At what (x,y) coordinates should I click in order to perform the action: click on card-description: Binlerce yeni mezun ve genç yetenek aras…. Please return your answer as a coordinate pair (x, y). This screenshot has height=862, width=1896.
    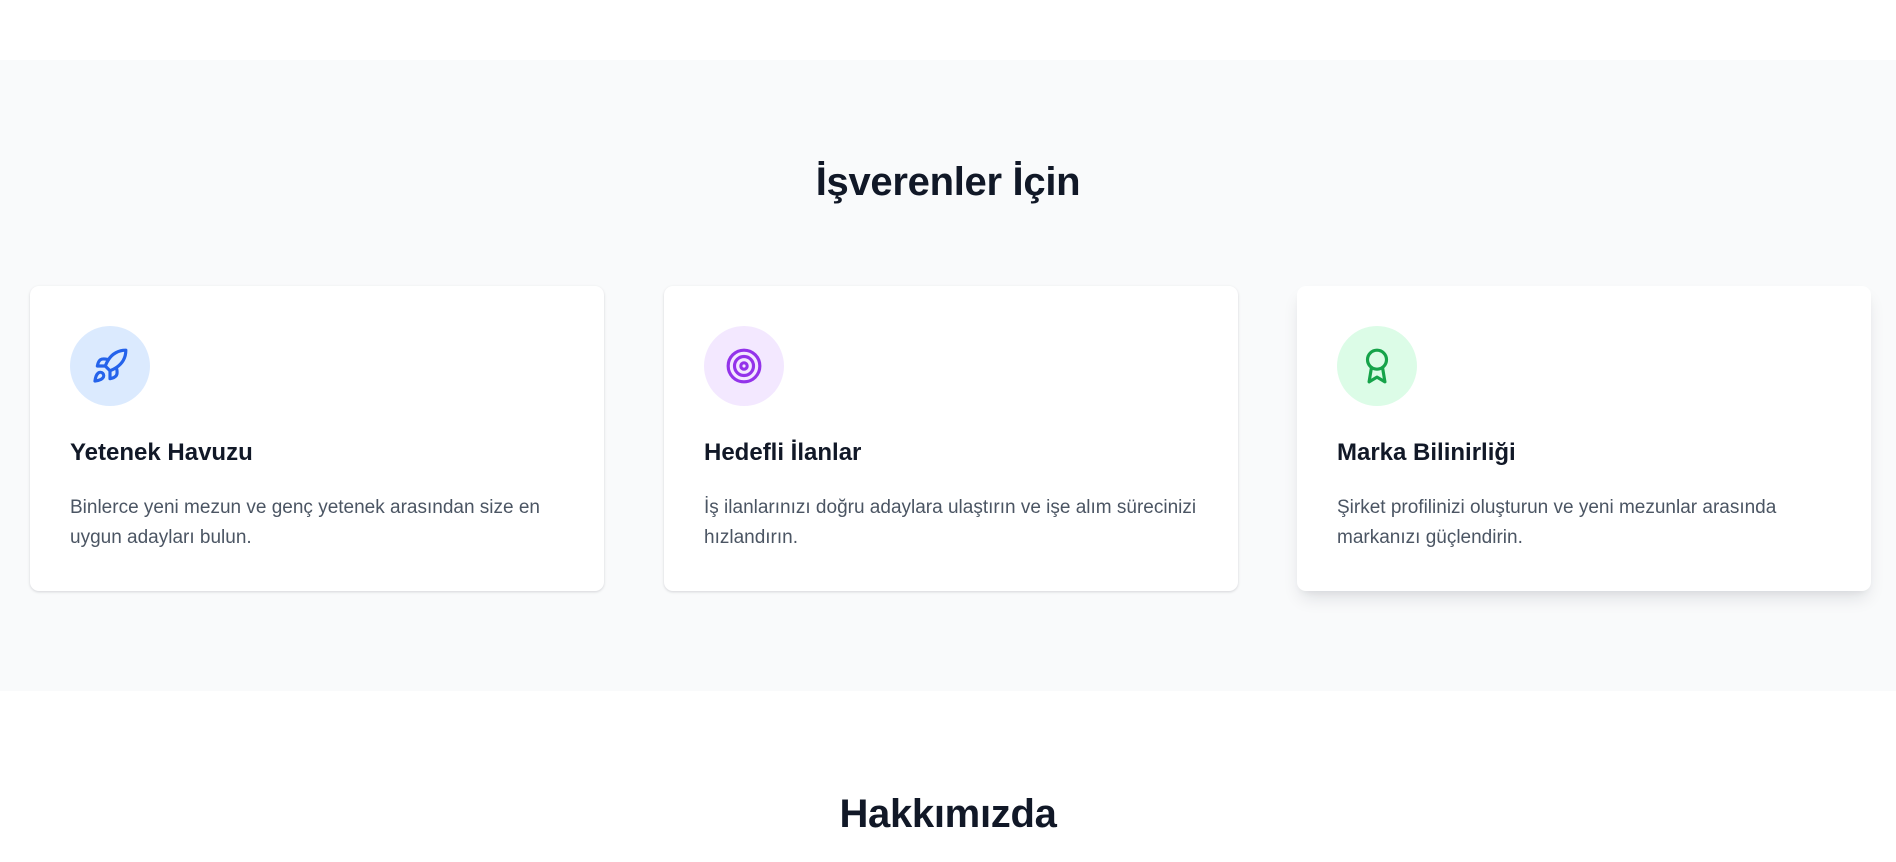
    Looking at the image, I should click on (305, 522).